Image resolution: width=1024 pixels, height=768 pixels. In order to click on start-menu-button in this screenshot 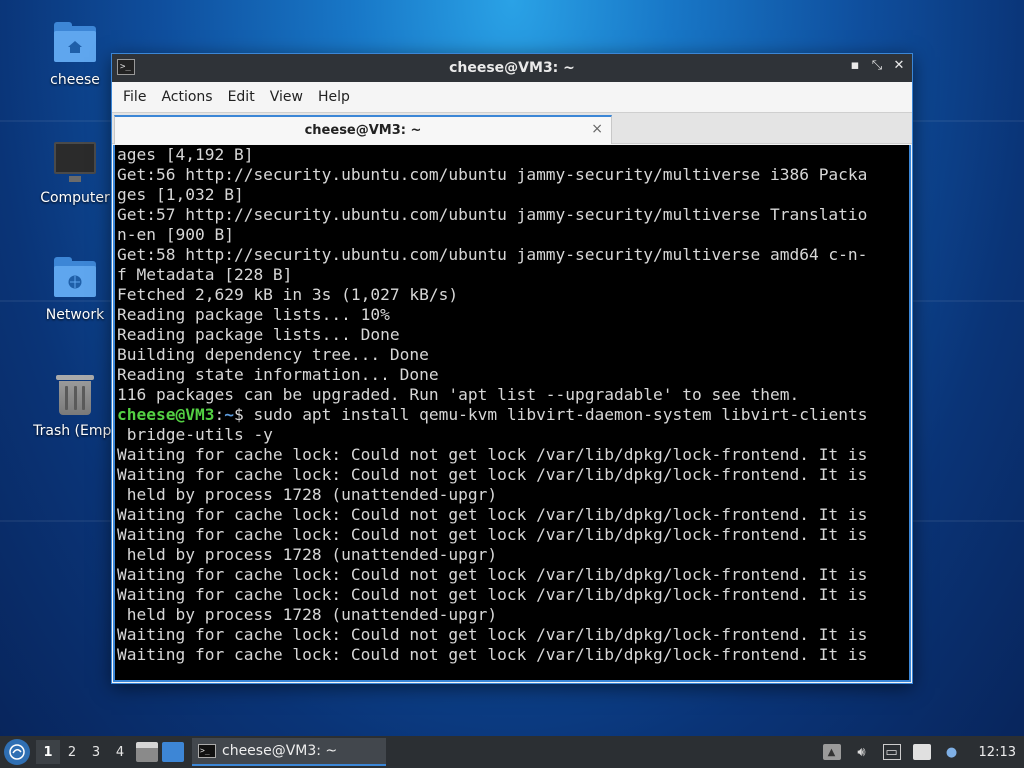, I will do `click(17, 752)`.